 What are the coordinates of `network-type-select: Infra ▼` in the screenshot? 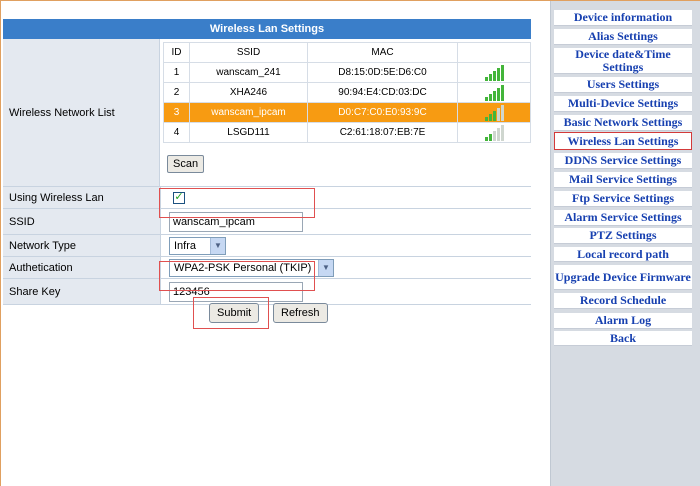 It's located at (197, 245).